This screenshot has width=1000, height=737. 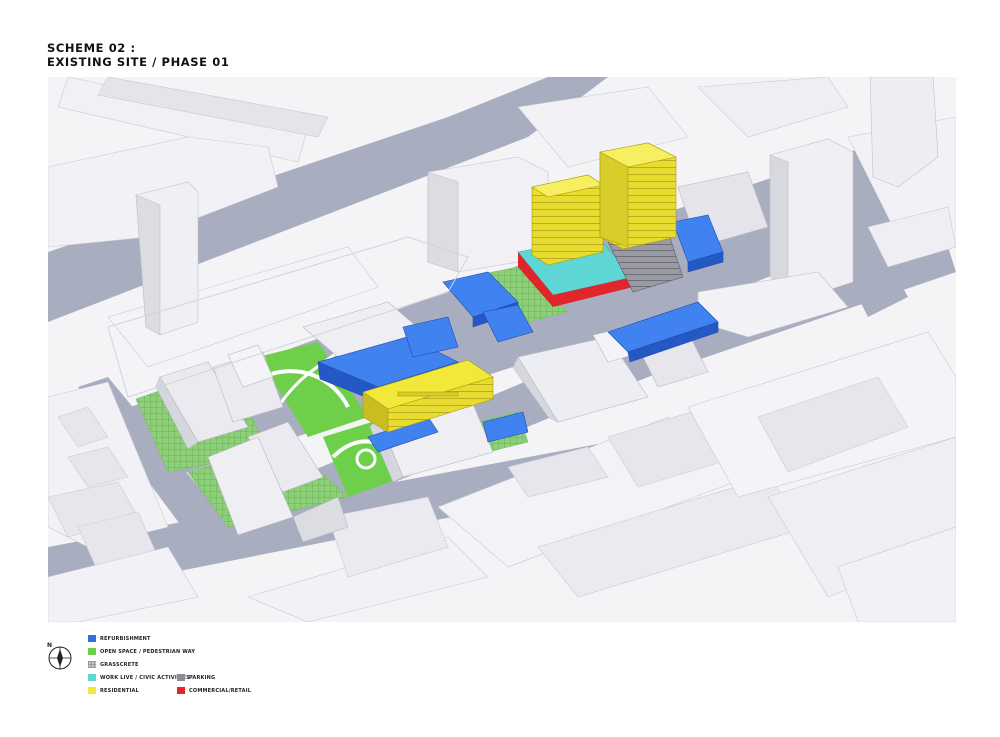 I want to click on legend-item-residential: RESIDENTIAL, so click(x=113, y=690).